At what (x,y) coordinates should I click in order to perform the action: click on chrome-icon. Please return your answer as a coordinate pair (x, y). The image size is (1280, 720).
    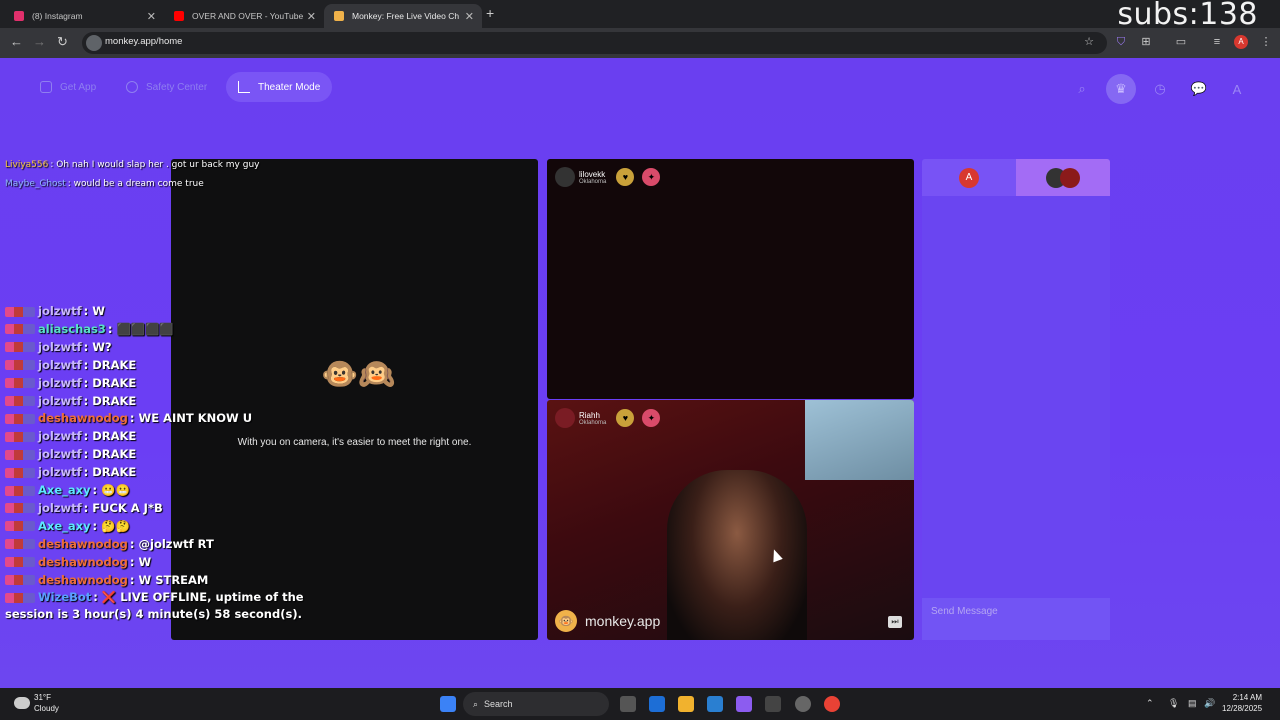
    Looking at the image, I should click on (832, 704).